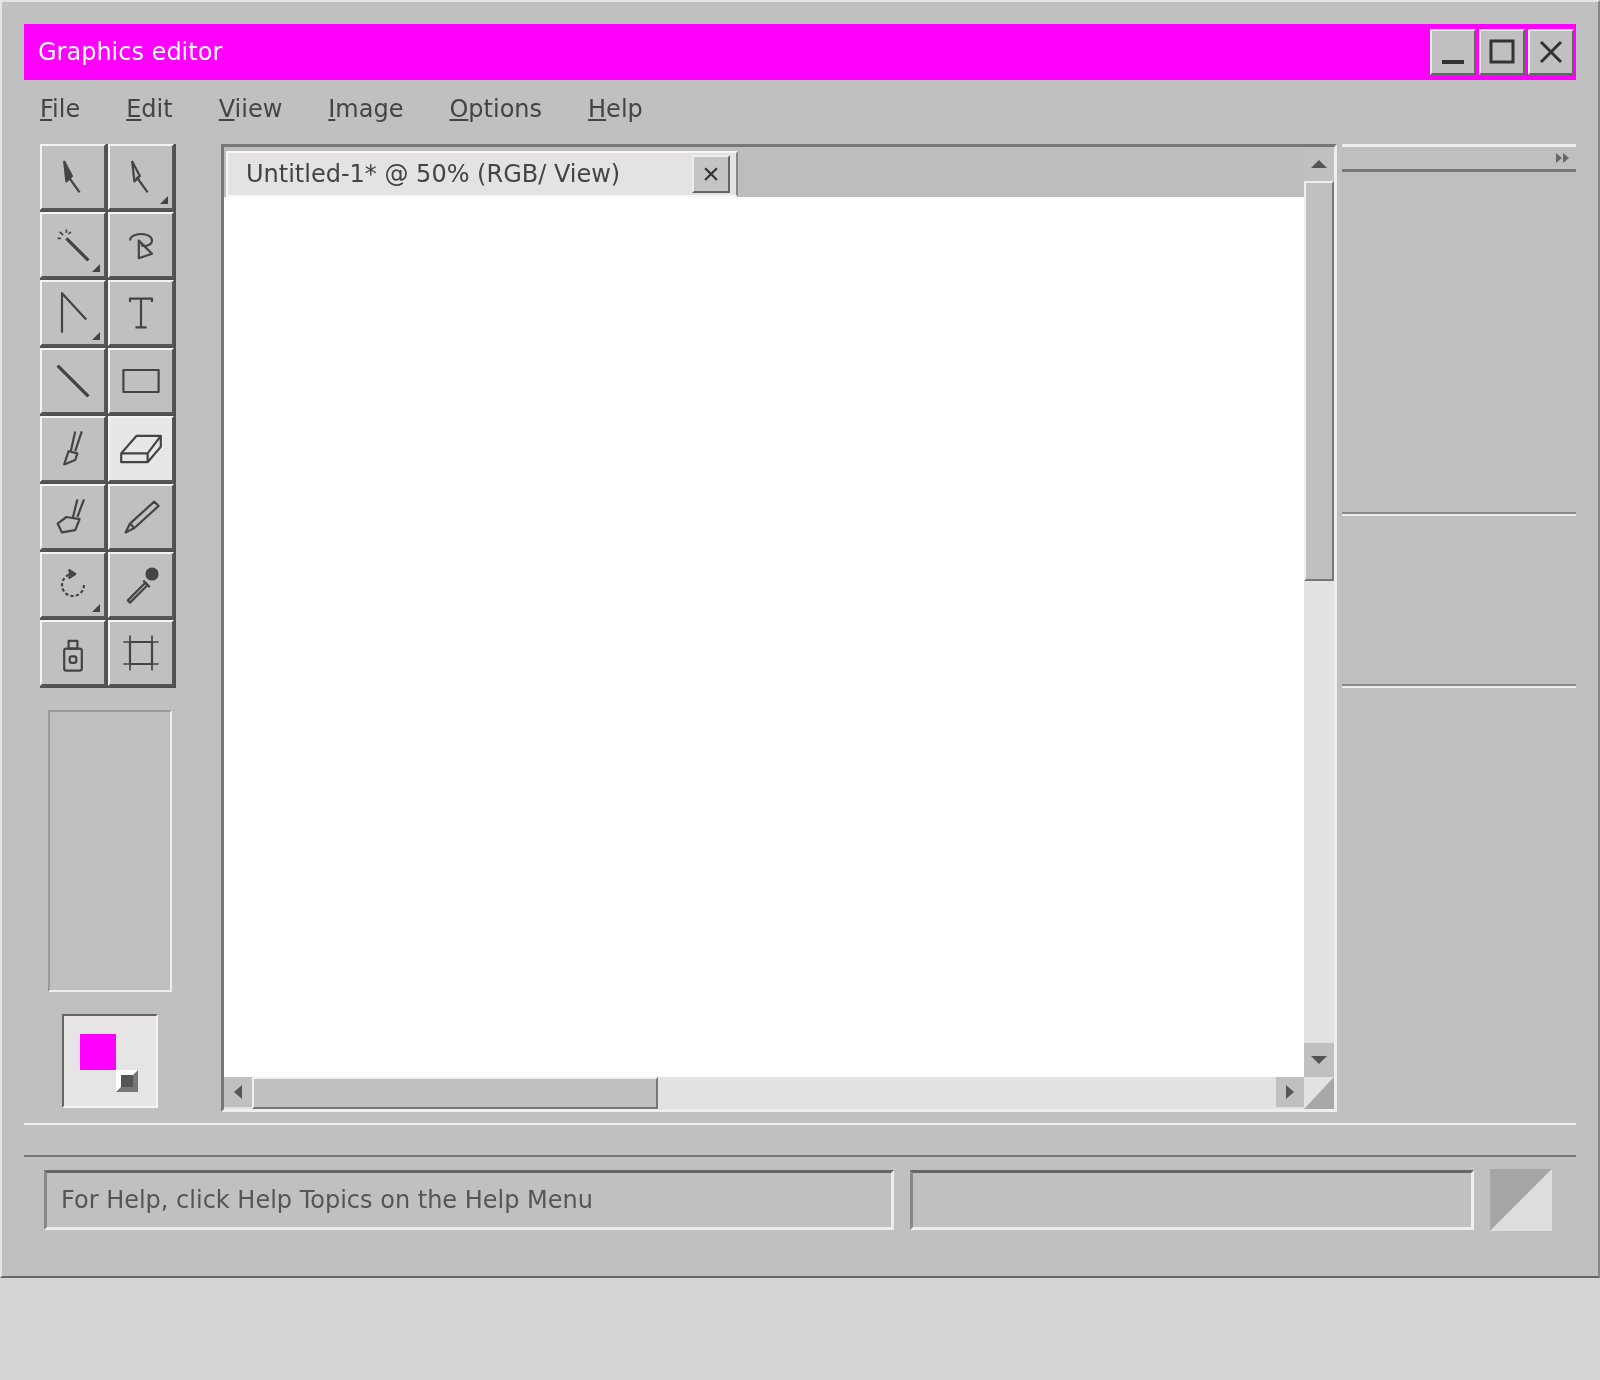 The height and width of the screenshot is (1380, 1600). I want to click on menu-item: Options, so click(496, 109).